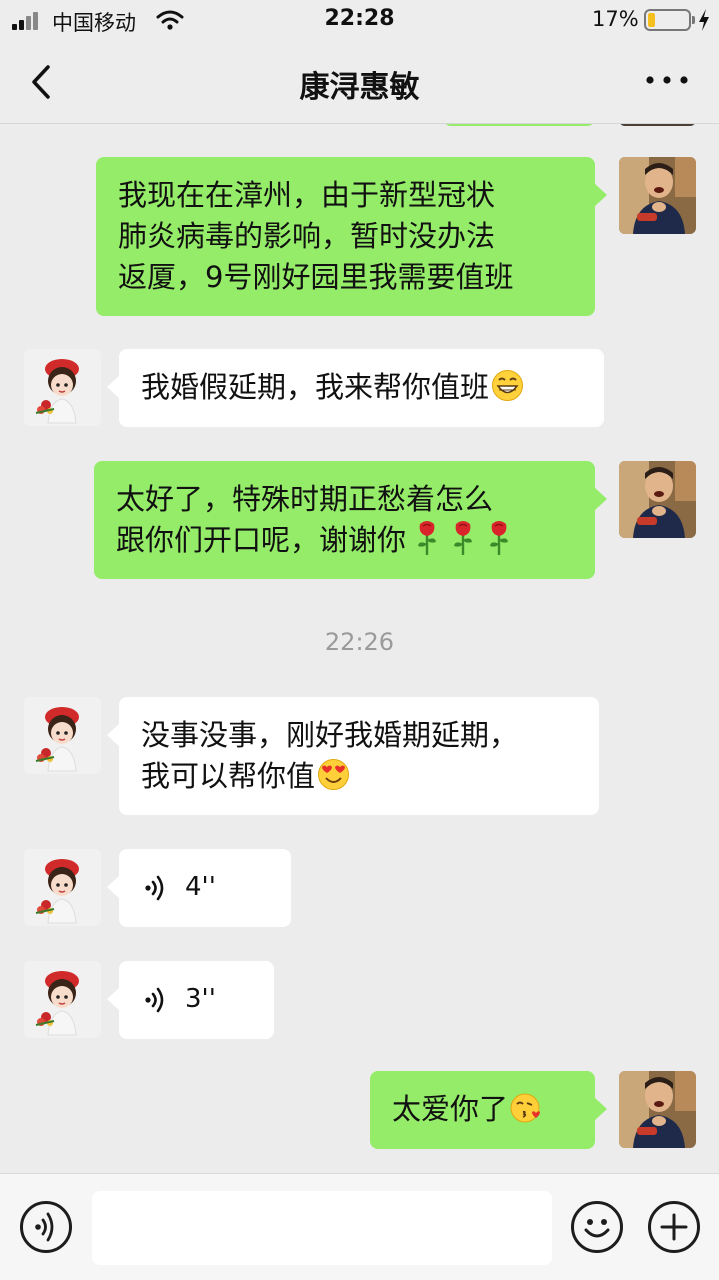  I want to click on previous-message-bubble, so click(519, 125).